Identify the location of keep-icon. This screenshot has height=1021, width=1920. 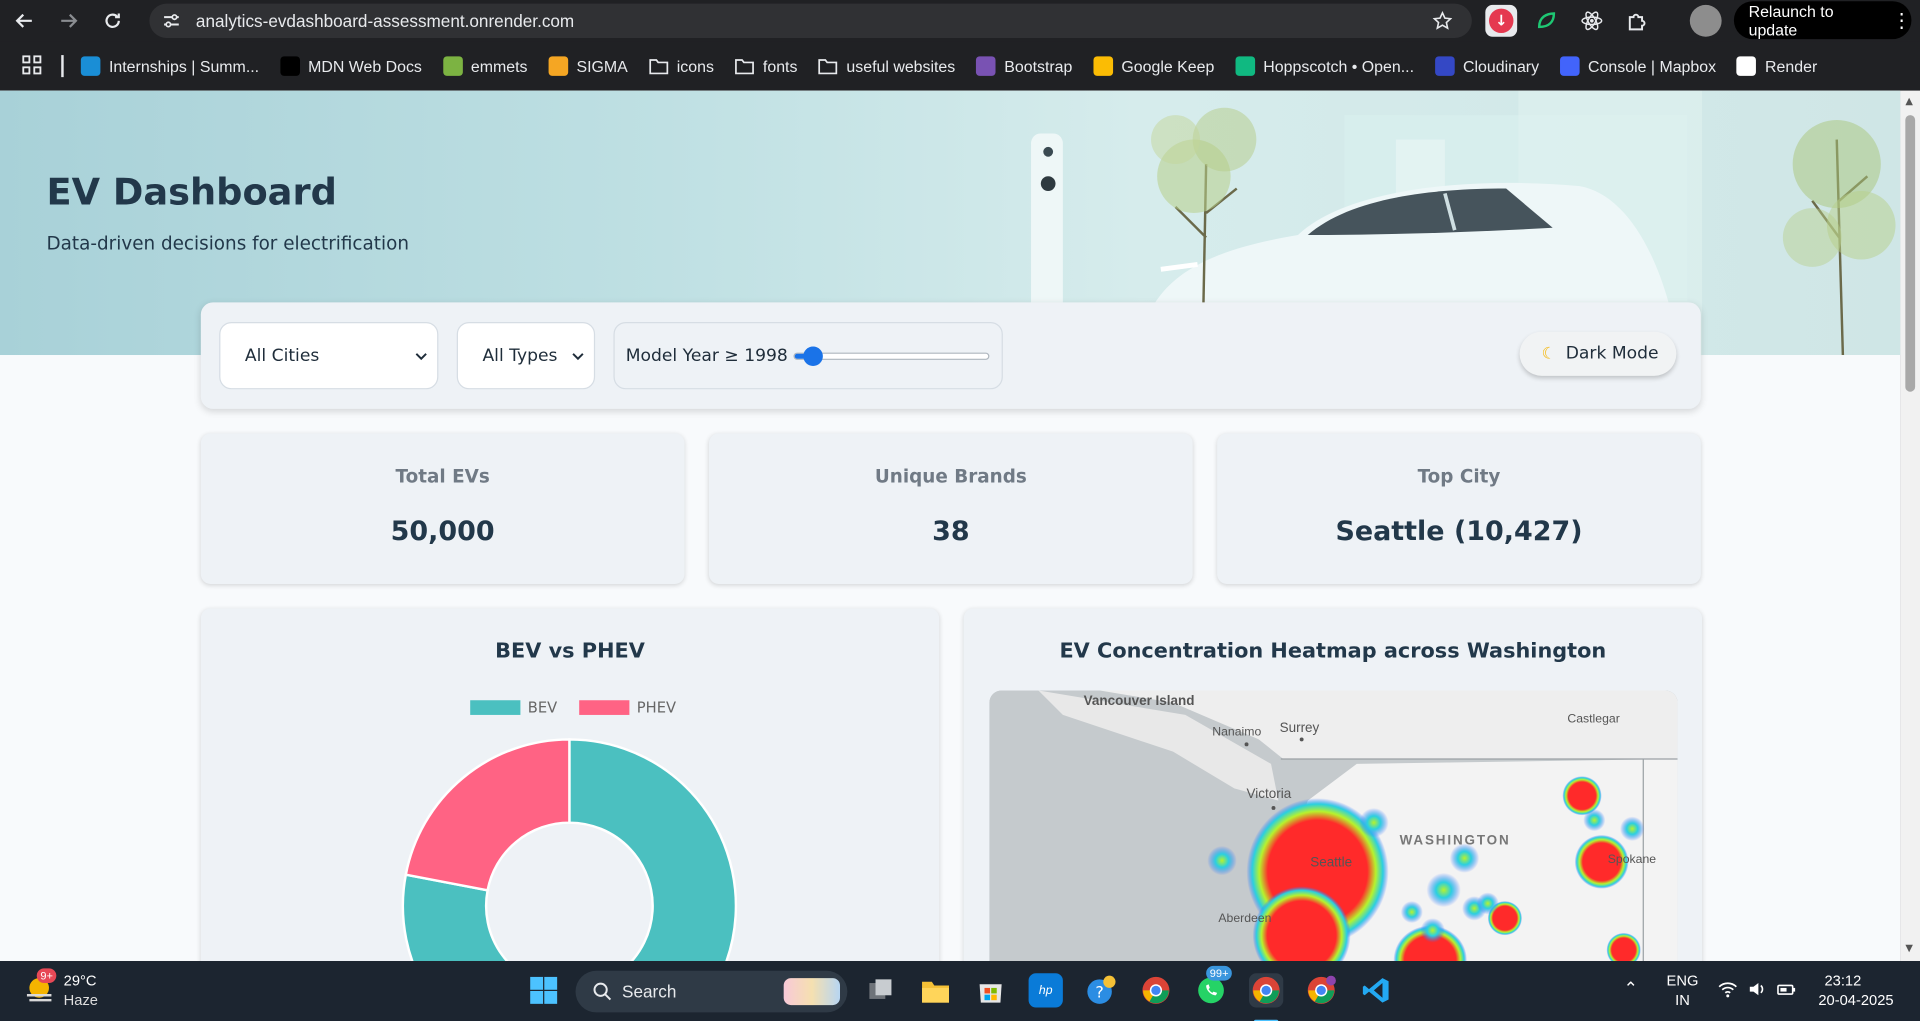
(1103, 66).